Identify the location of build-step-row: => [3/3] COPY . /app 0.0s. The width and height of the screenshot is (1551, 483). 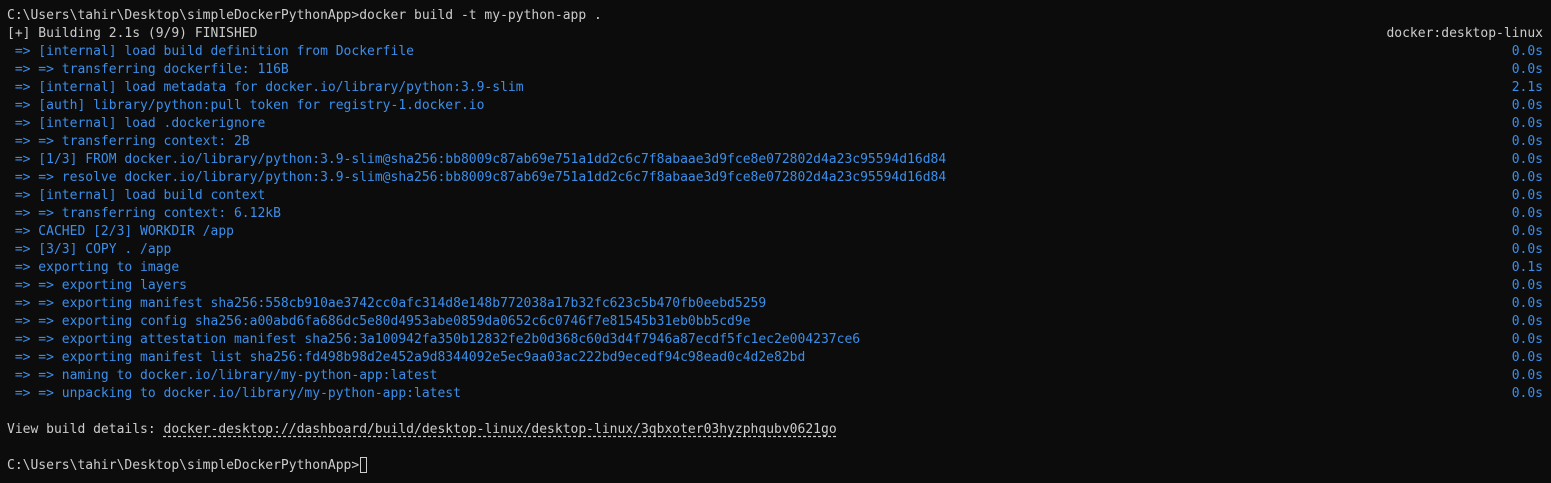
(775, 250).